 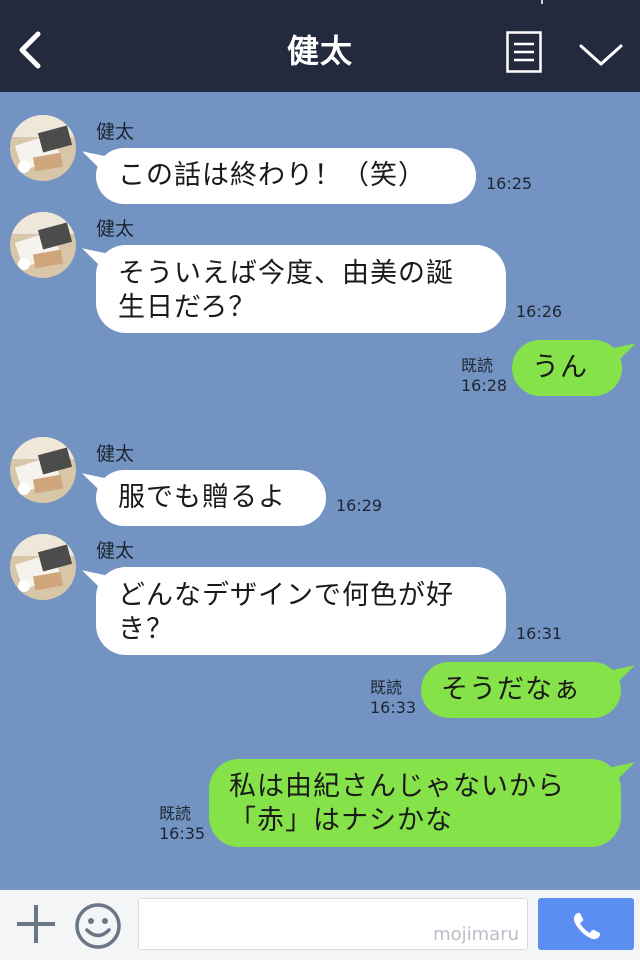 What do you see at coordinates (476, 934) in the screenshot?
I see `watermark-text: mojimaru` at bounding box center [476, 934].